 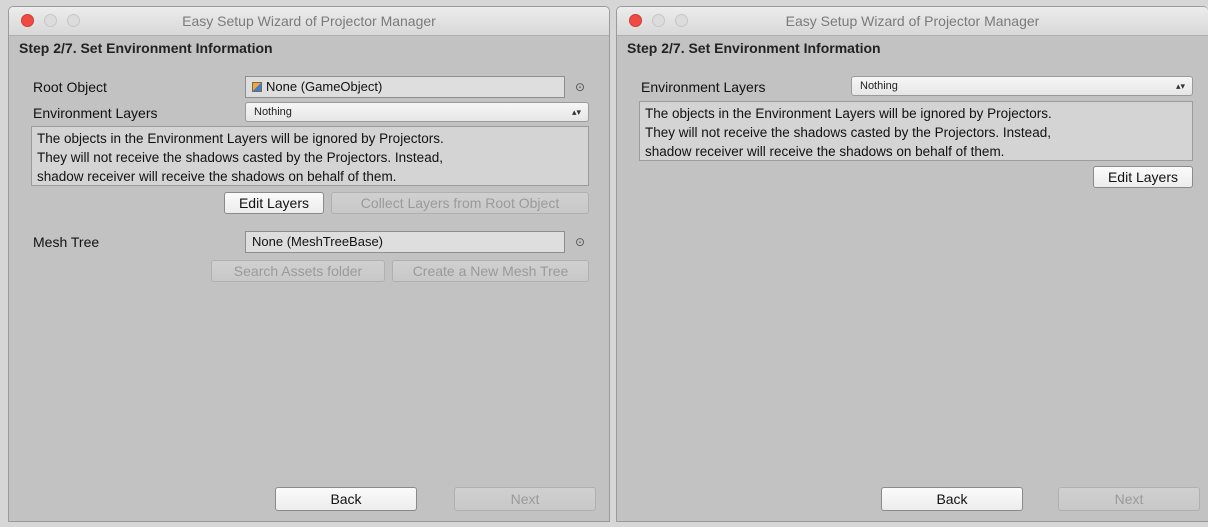 I want to click on search-assets-button: Search Assets folder, so click(x=298, y=271).